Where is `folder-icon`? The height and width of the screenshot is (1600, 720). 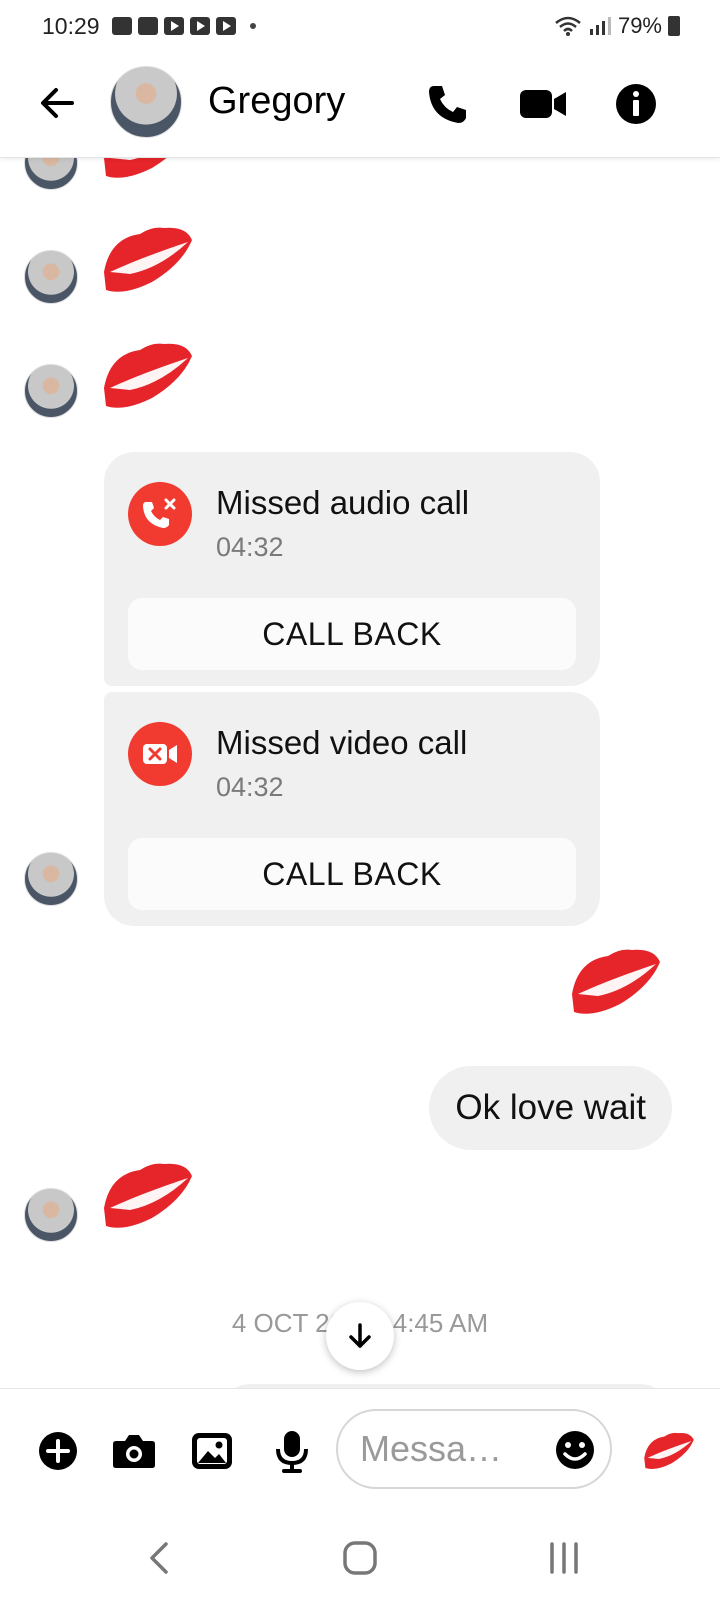 folder-icon is located at coordinates (147, 26).